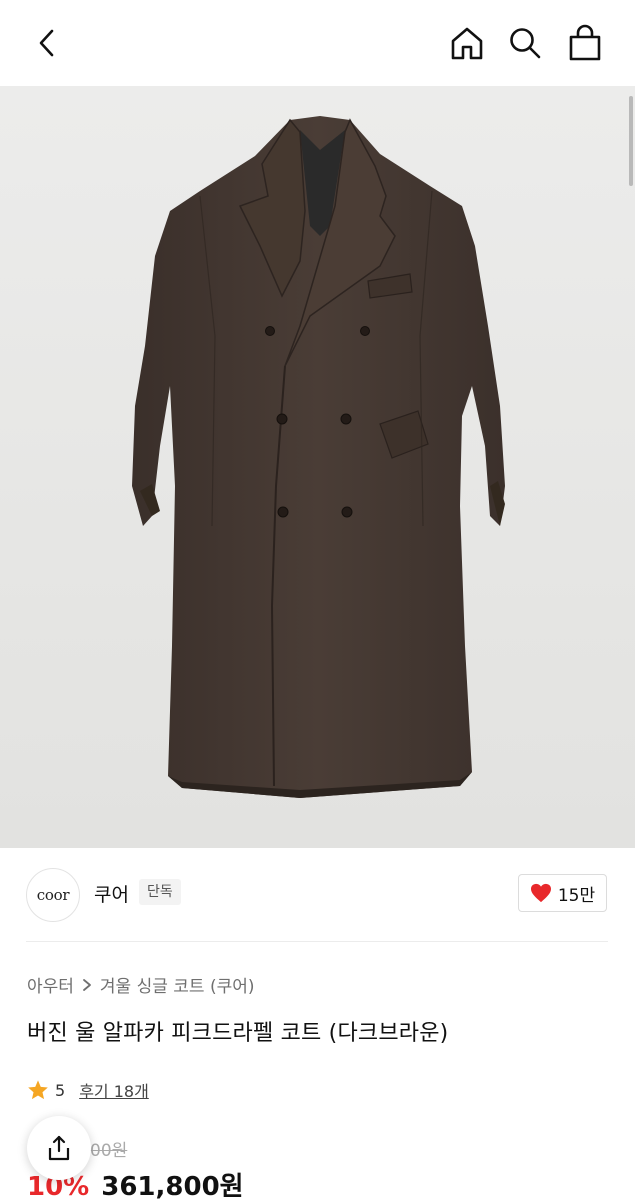 The height and width of the screenshot is (1203, 635). I want to click on home-icon, so click(467, 43).